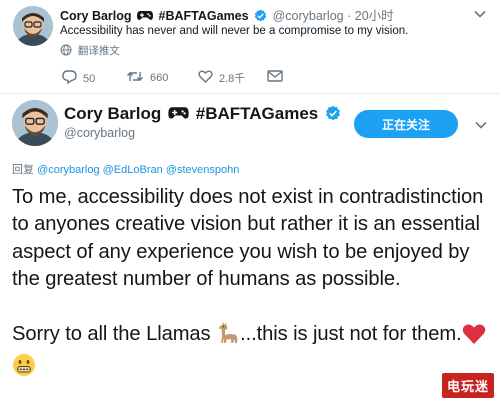 Image resolution: width=500 pixels, height=404 pixels. I want to click on translate-label: 翻译推文, so click(98, 51).